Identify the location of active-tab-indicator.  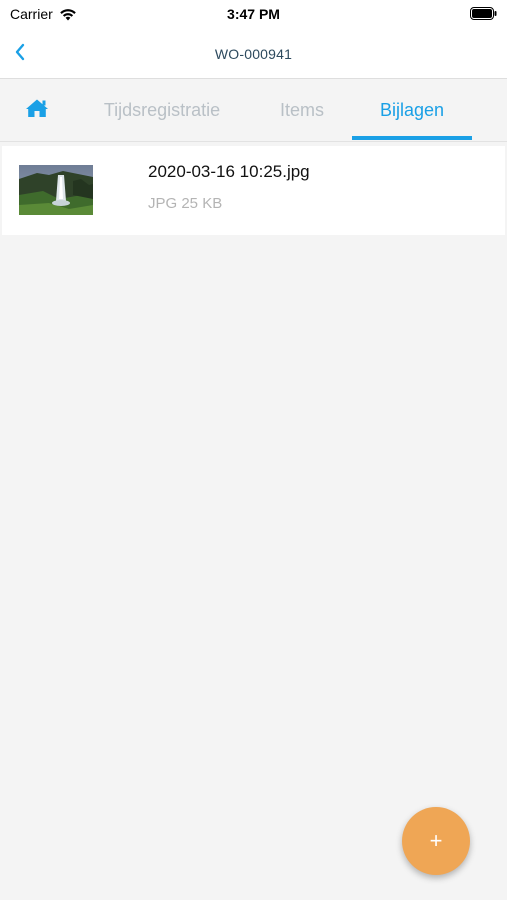
(412, 138).